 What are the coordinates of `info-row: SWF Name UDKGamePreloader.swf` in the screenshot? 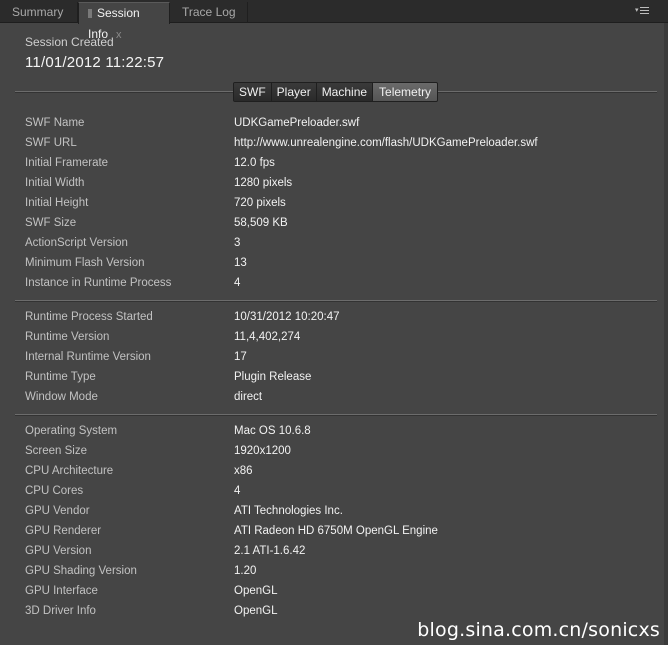 It's located at (334, 127).